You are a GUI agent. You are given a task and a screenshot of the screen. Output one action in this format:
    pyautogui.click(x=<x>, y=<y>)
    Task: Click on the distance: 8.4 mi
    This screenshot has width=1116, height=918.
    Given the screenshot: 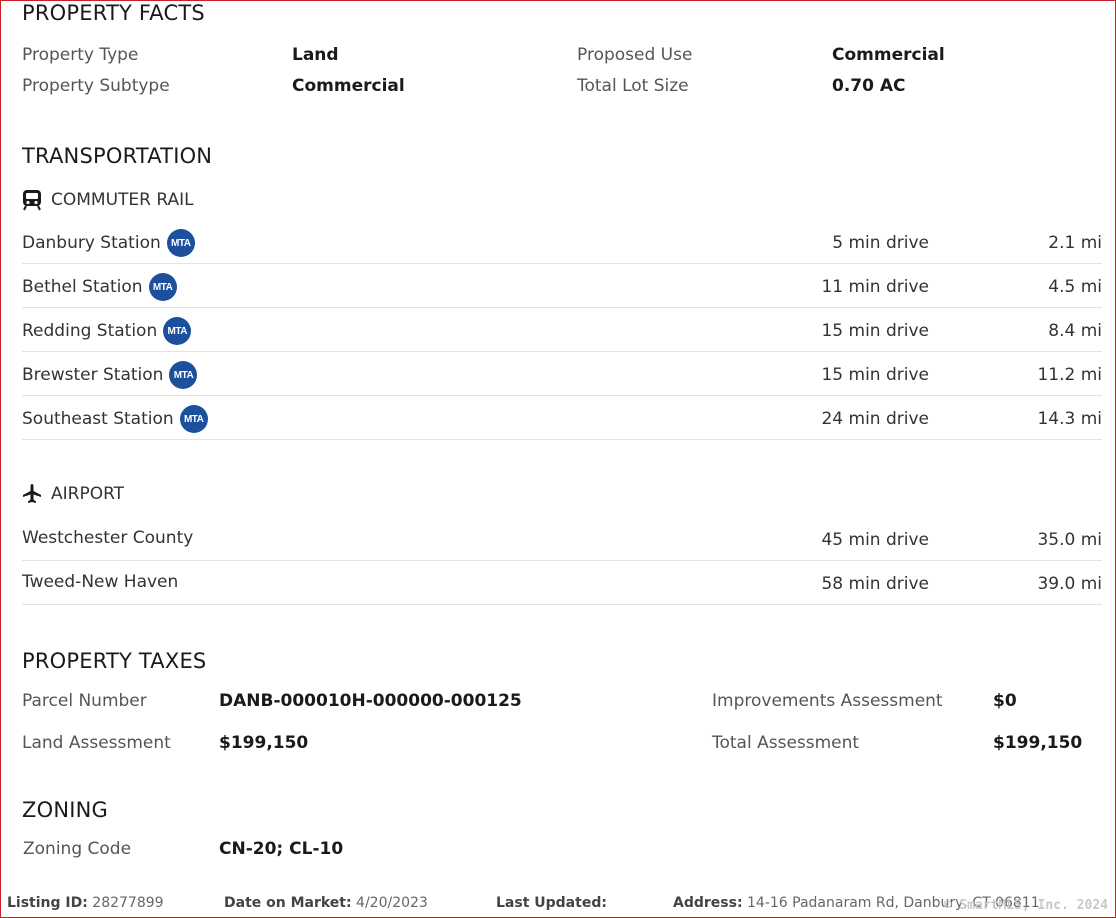 What is the action you would take?
    pyautogui.click(x=1075, y=331)
    